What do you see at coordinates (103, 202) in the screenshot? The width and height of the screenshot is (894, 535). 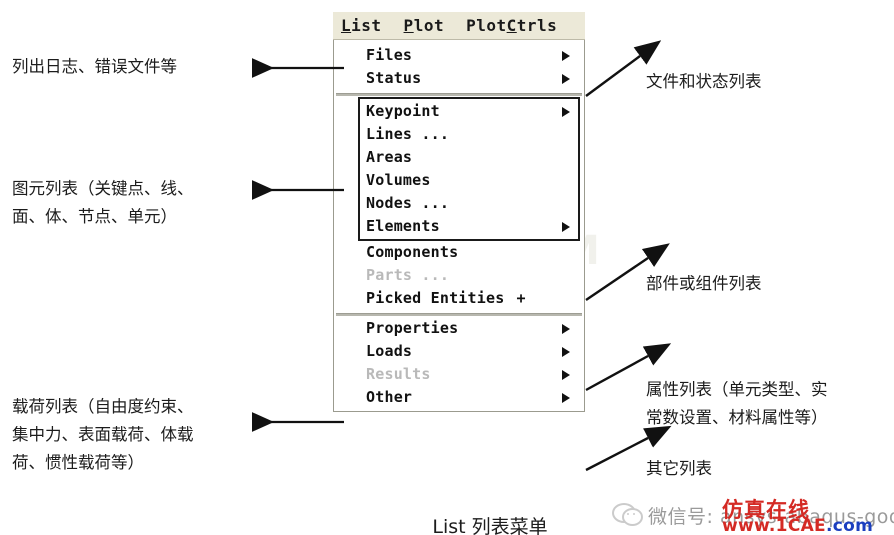 I see `annotation-entity-list: 图元列表（关键点、线、 面、体、节点、单元）` at bounding box center [103, 202].